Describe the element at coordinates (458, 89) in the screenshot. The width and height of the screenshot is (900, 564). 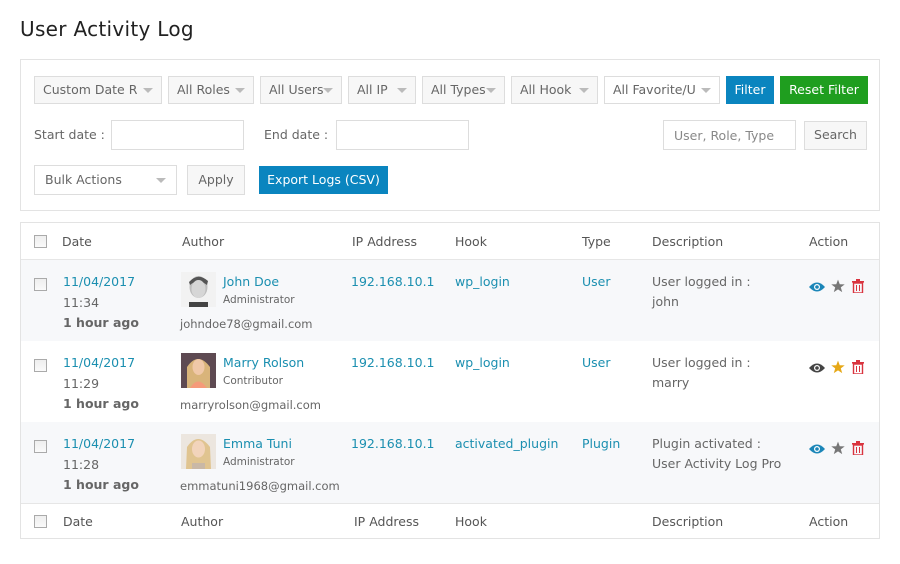
I see `types-value: All Types` at that location.